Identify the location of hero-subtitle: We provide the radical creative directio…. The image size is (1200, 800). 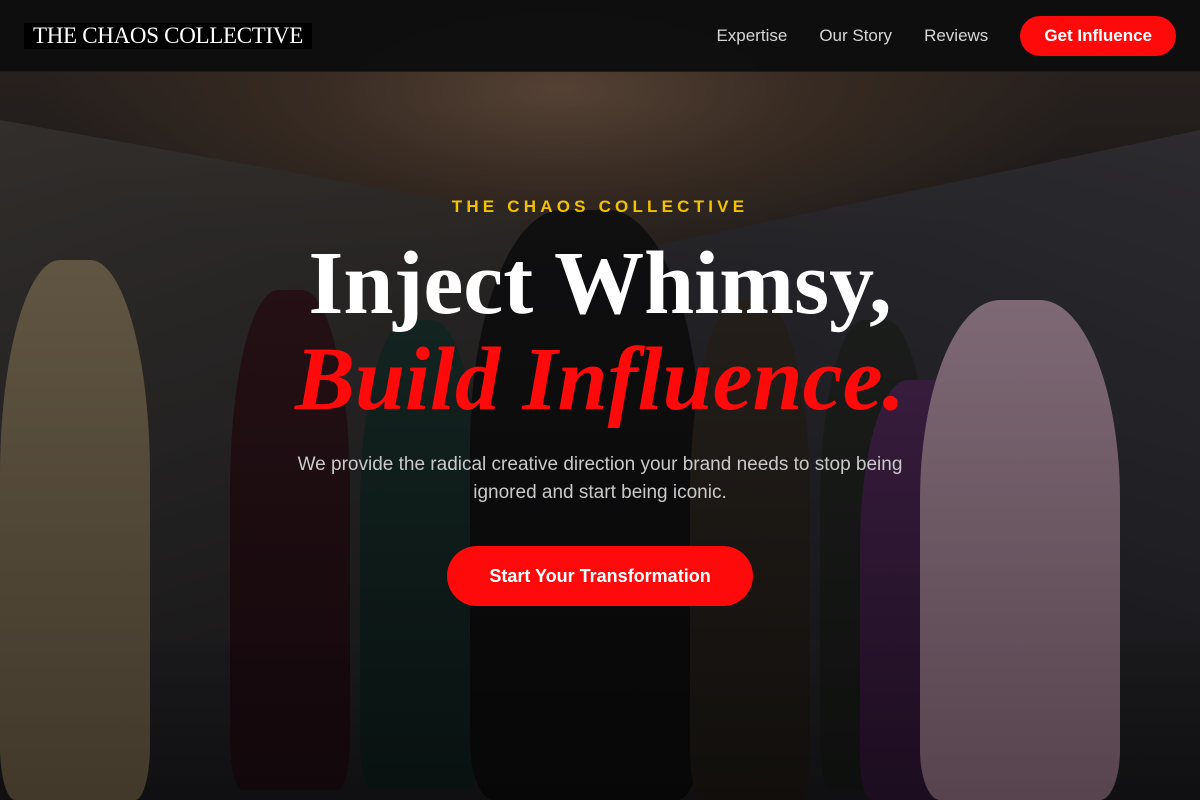
(600, 478).